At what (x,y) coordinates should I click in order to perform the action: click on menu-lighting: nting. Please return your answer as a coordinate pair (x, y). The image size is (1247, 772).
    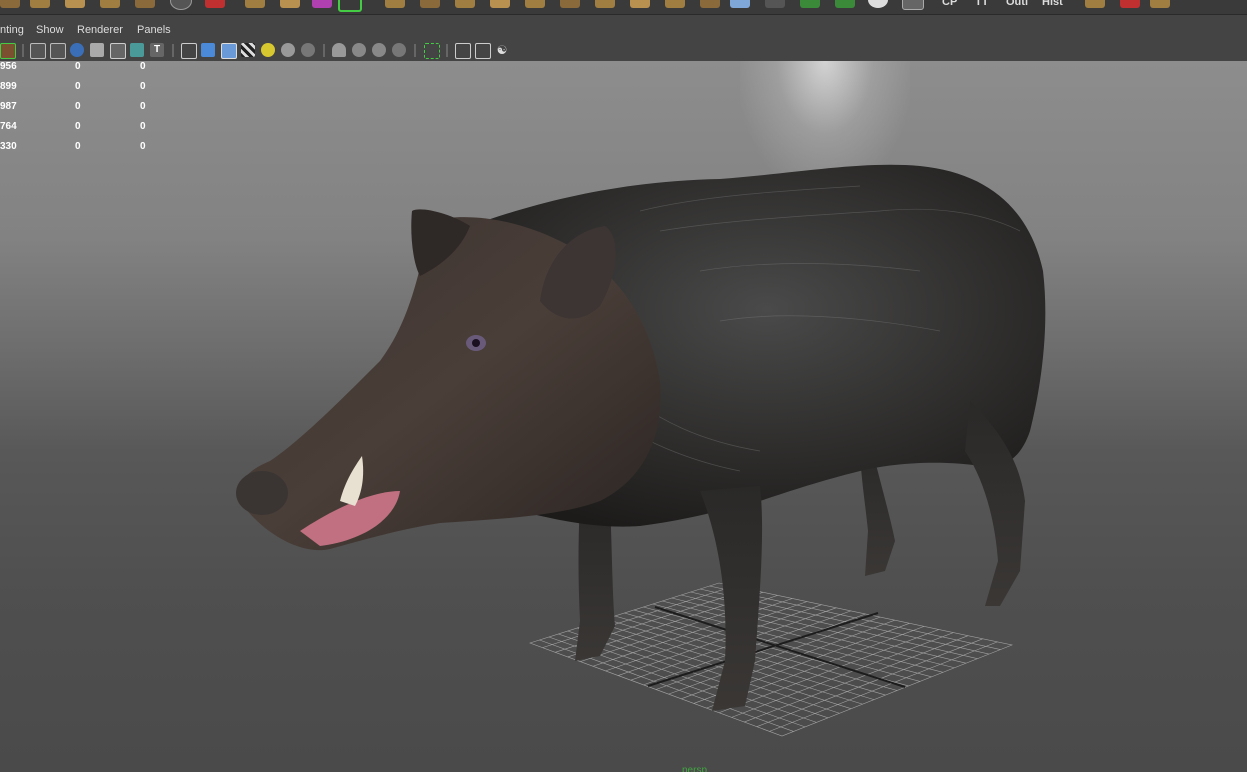
    Looking at the image, I should click on (12, 30).